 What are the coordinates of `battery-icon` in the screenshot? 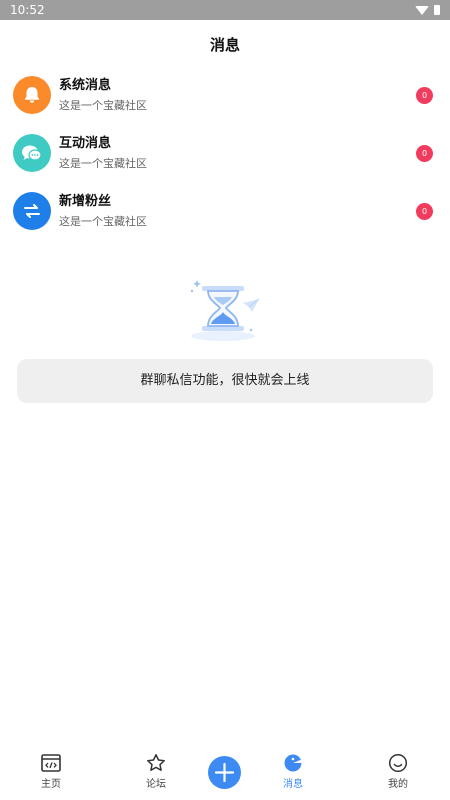 It's located at (437, 10).